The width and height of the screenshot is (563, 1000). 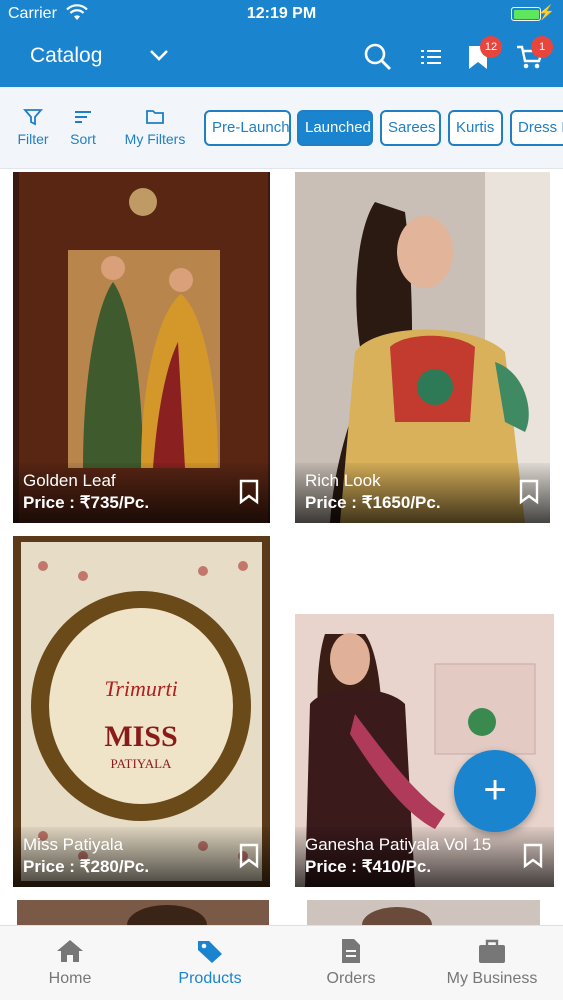 What do you see at coordinates (140, 688) in the screenshot?
I see `svg-text: Trimurti` at bounding box center [140, 688].